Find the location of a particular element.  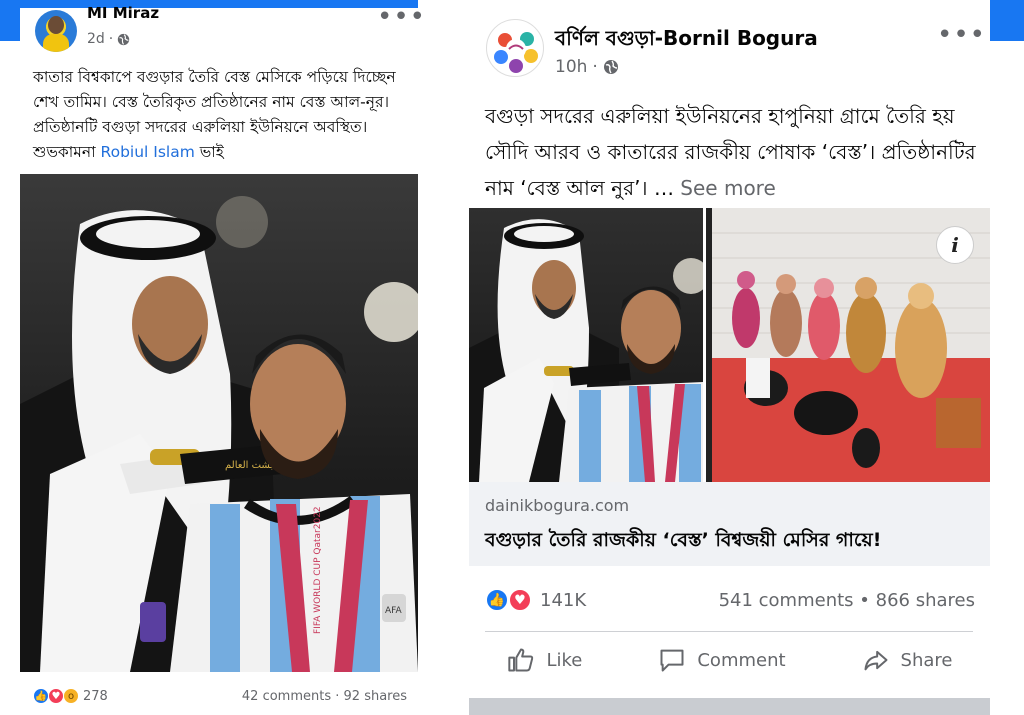

avatar is located at coordinates (56, 31).